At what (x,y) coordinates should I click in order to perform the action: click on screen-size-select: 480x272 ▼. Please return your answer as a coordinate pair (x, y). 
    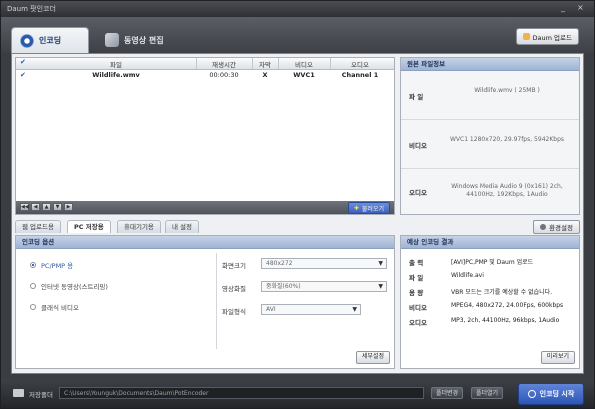
    Looking at the image, I should click on (324, 263).